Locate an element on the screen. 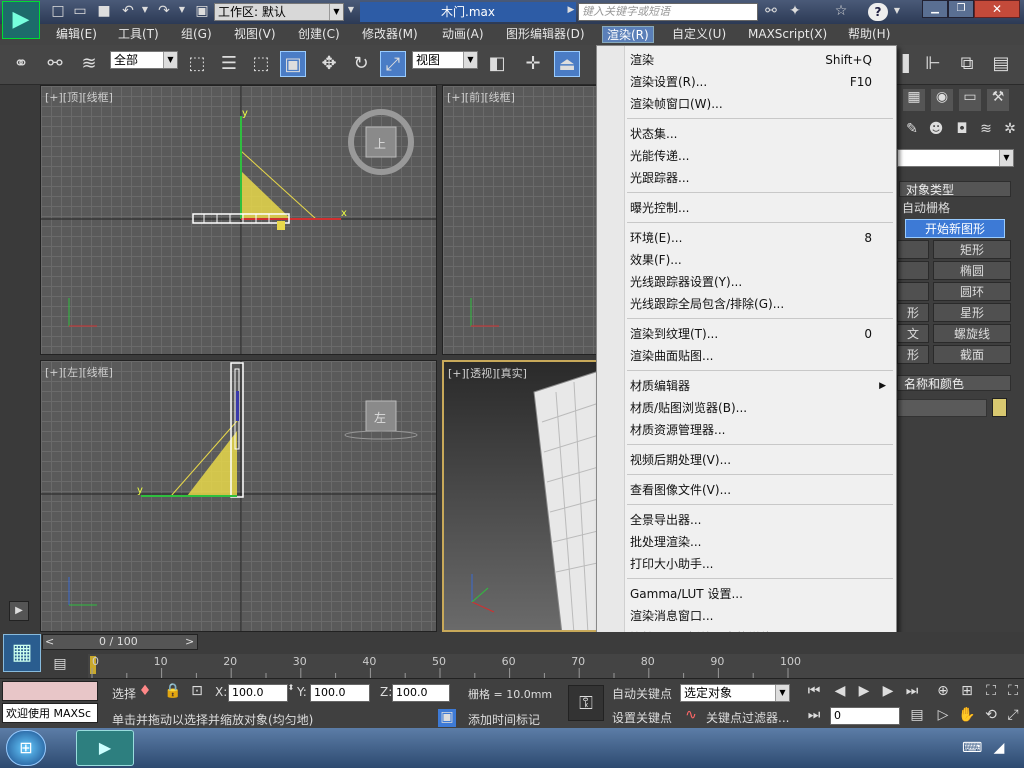 This screenshot has width=1024, height=768. layer-manager-icon: ⧉ is located at coordinates (967, 64).